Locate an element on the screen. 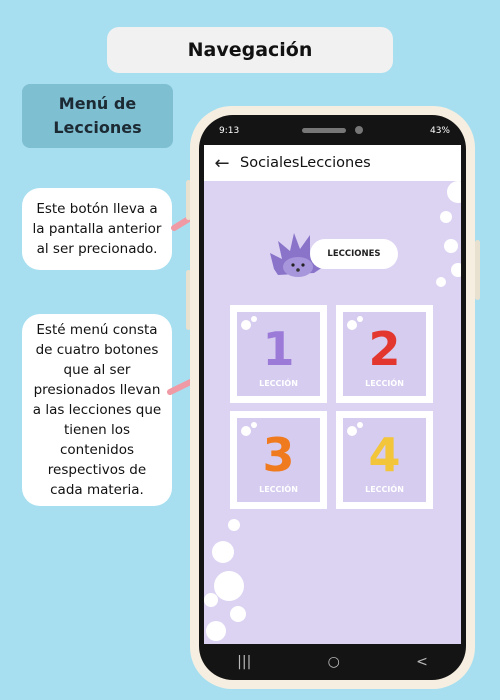 The height and width of the screenshot is (700, 500). lesson-number: 2 is located at coordinates (384, 349).